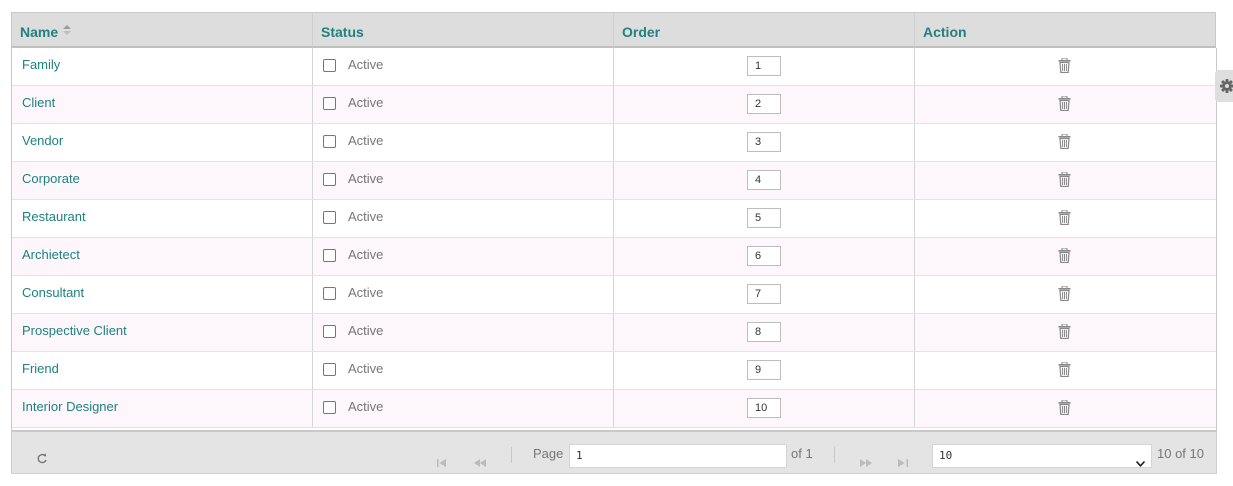 This screenshot has width=1233, height=486. I want to click on table-row: Archietect Active 6, so click(614, 257).